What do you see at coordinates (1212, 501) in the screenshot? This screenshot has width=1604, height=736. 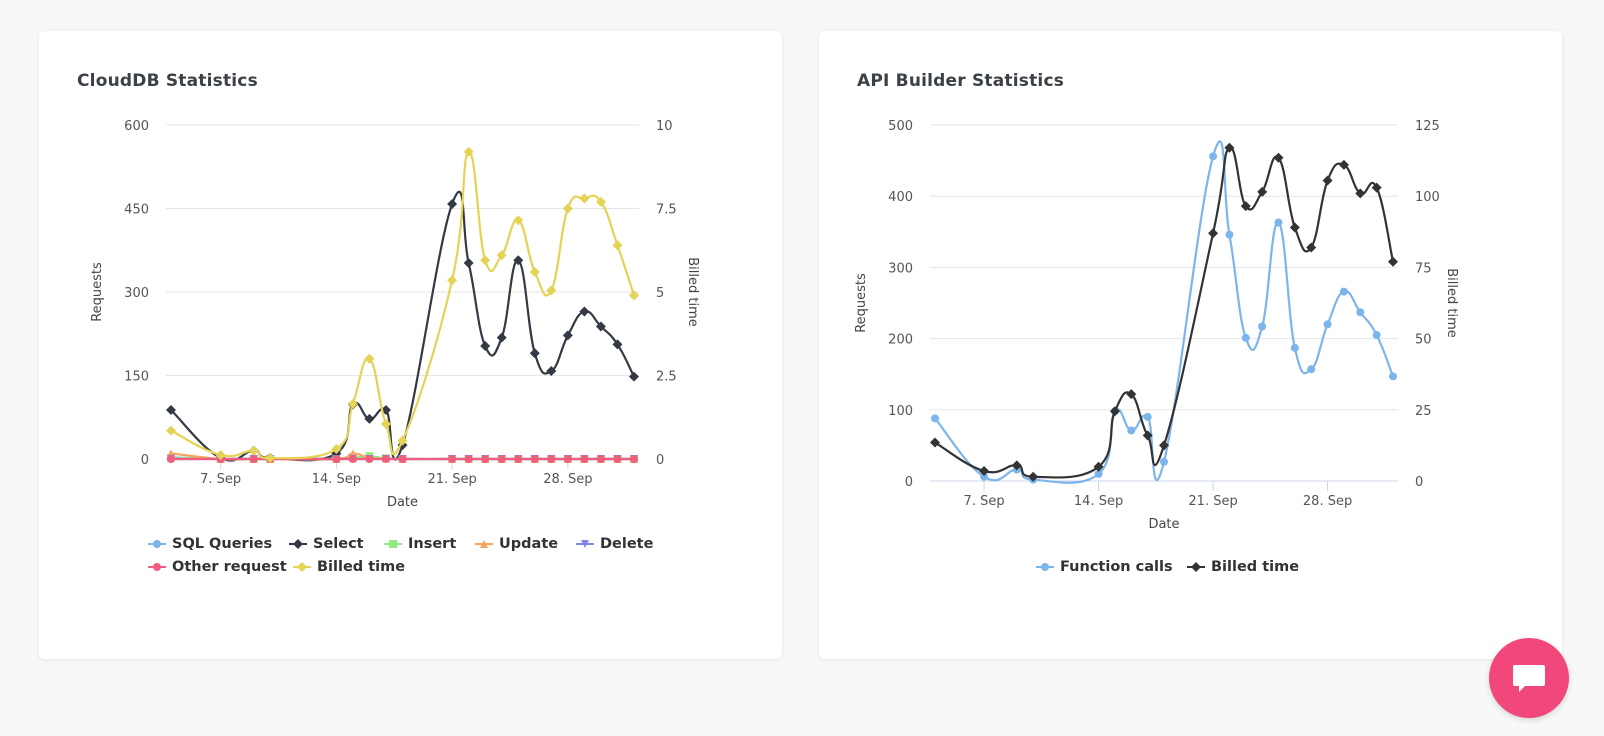 I see `x-tick-label: 21. Sep` at bounding box center [1212, 501].